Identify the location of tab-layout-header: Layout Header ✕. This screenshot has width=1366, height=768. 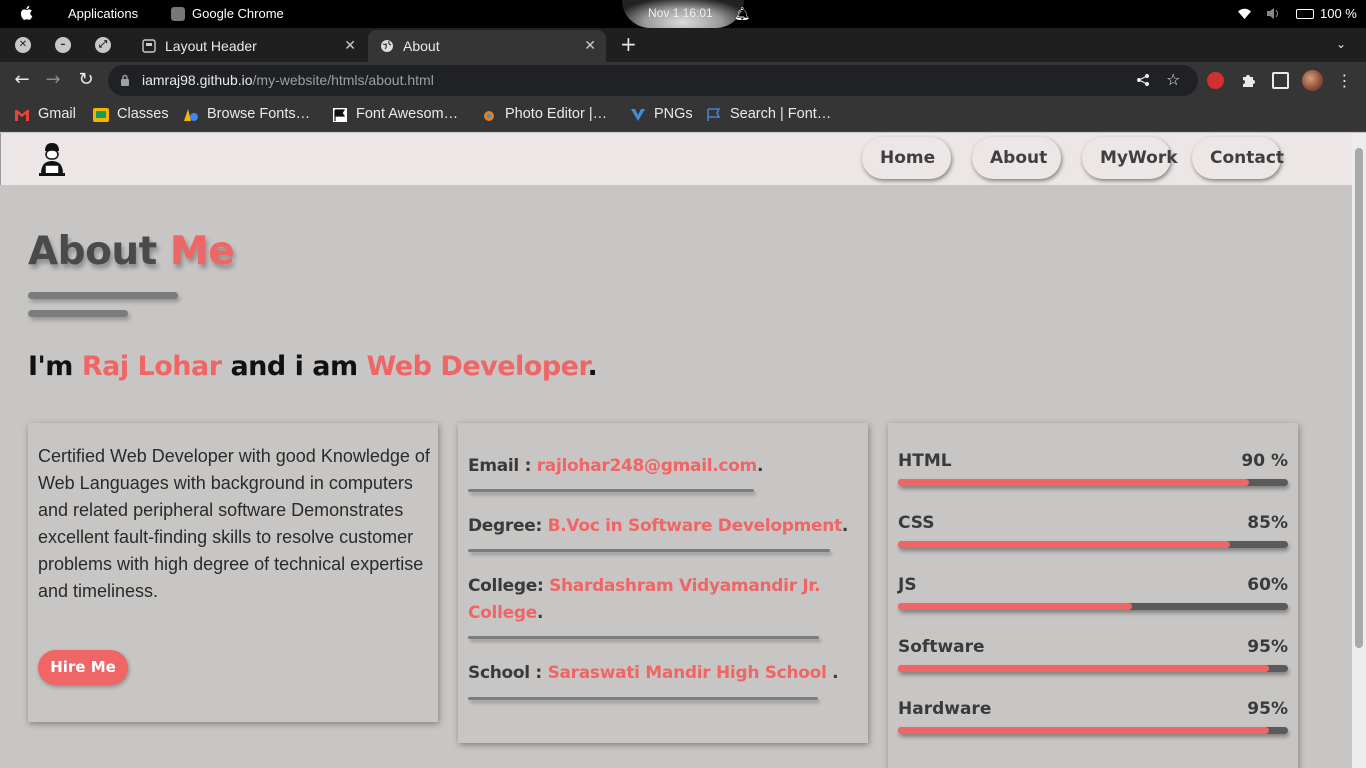
(248, 46).